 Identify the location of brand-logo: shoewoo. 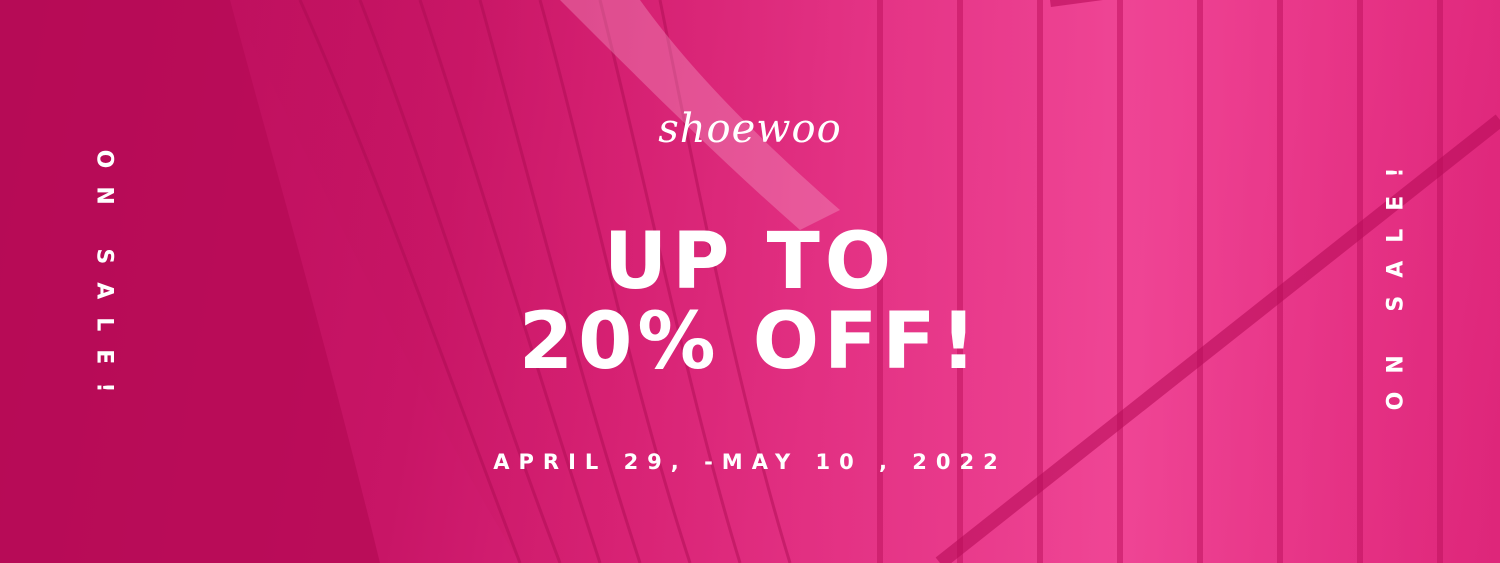
(750, 129).